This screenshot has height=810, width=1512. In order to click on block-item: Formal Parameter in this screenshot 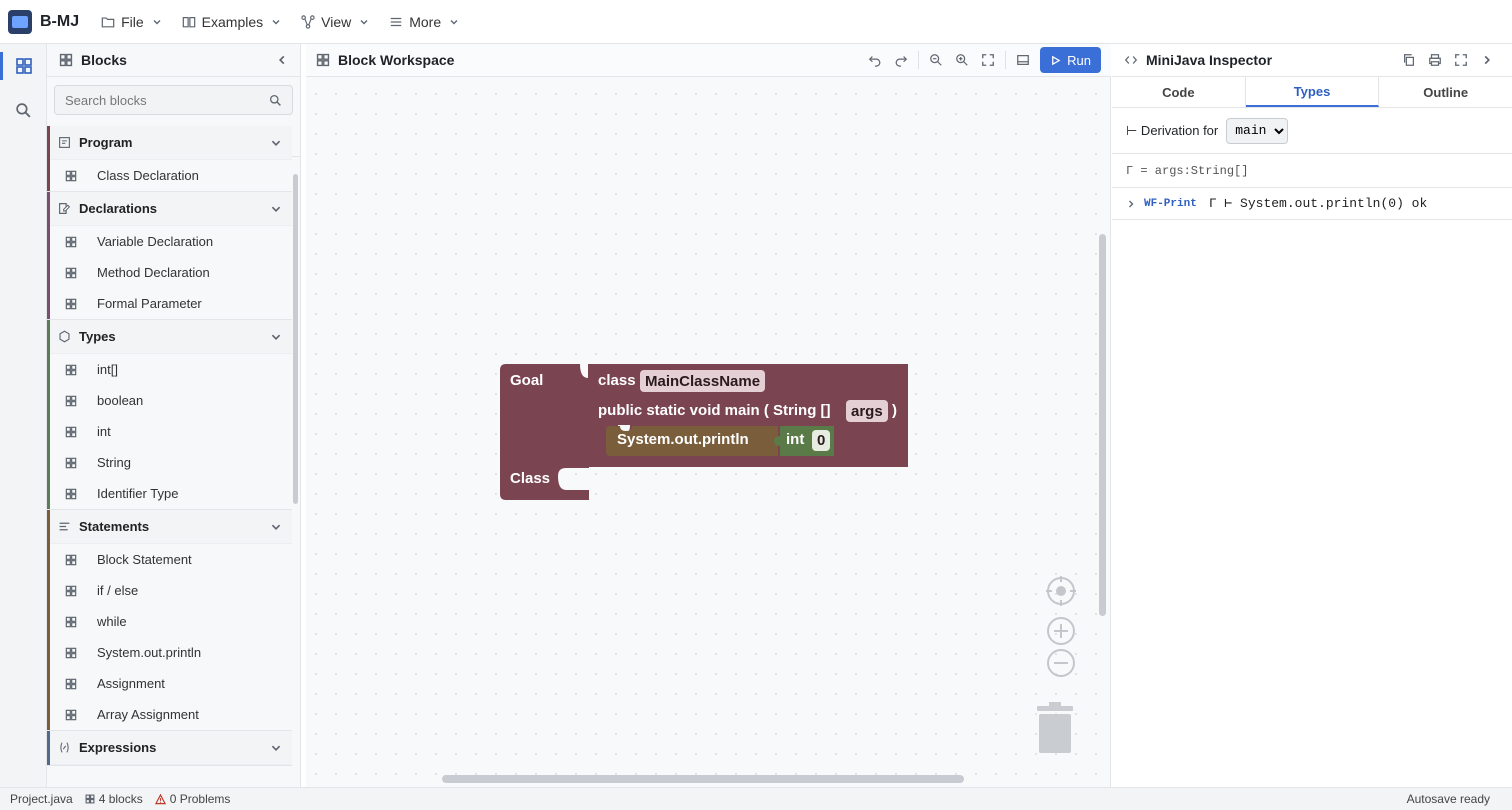, I will do `click(171, 303)`.